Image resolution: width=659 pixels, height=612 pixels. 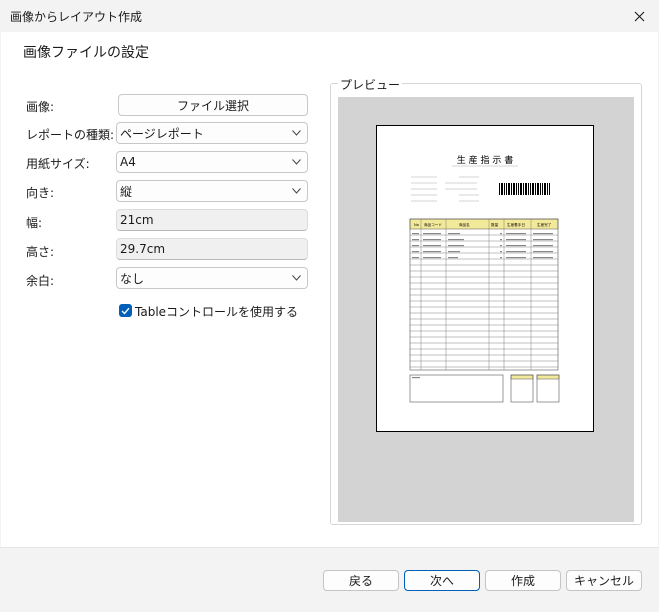 I want to click on footer-divider, so click(x=329, y=547).